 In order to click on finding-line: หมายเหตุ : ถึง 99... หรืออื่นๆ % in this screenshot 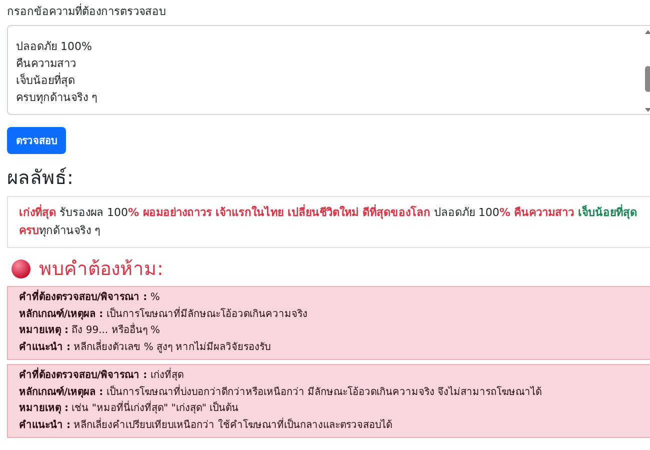, I will do `click(89, 331)`.